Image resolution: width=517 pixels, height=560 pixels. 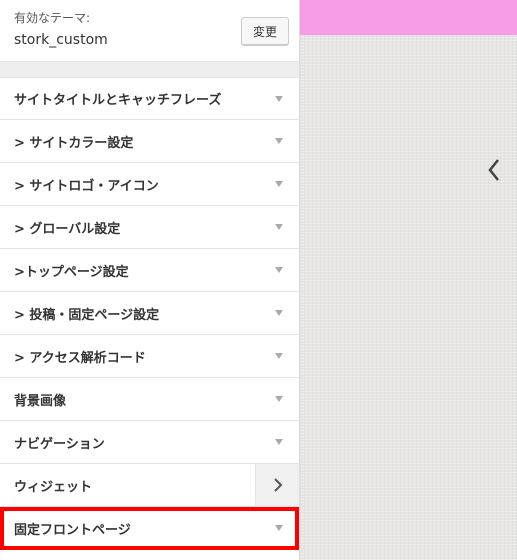 I want to click on menu-item-site-logo: > サイトロゴ・アイコン, so click(x=149, y=184).